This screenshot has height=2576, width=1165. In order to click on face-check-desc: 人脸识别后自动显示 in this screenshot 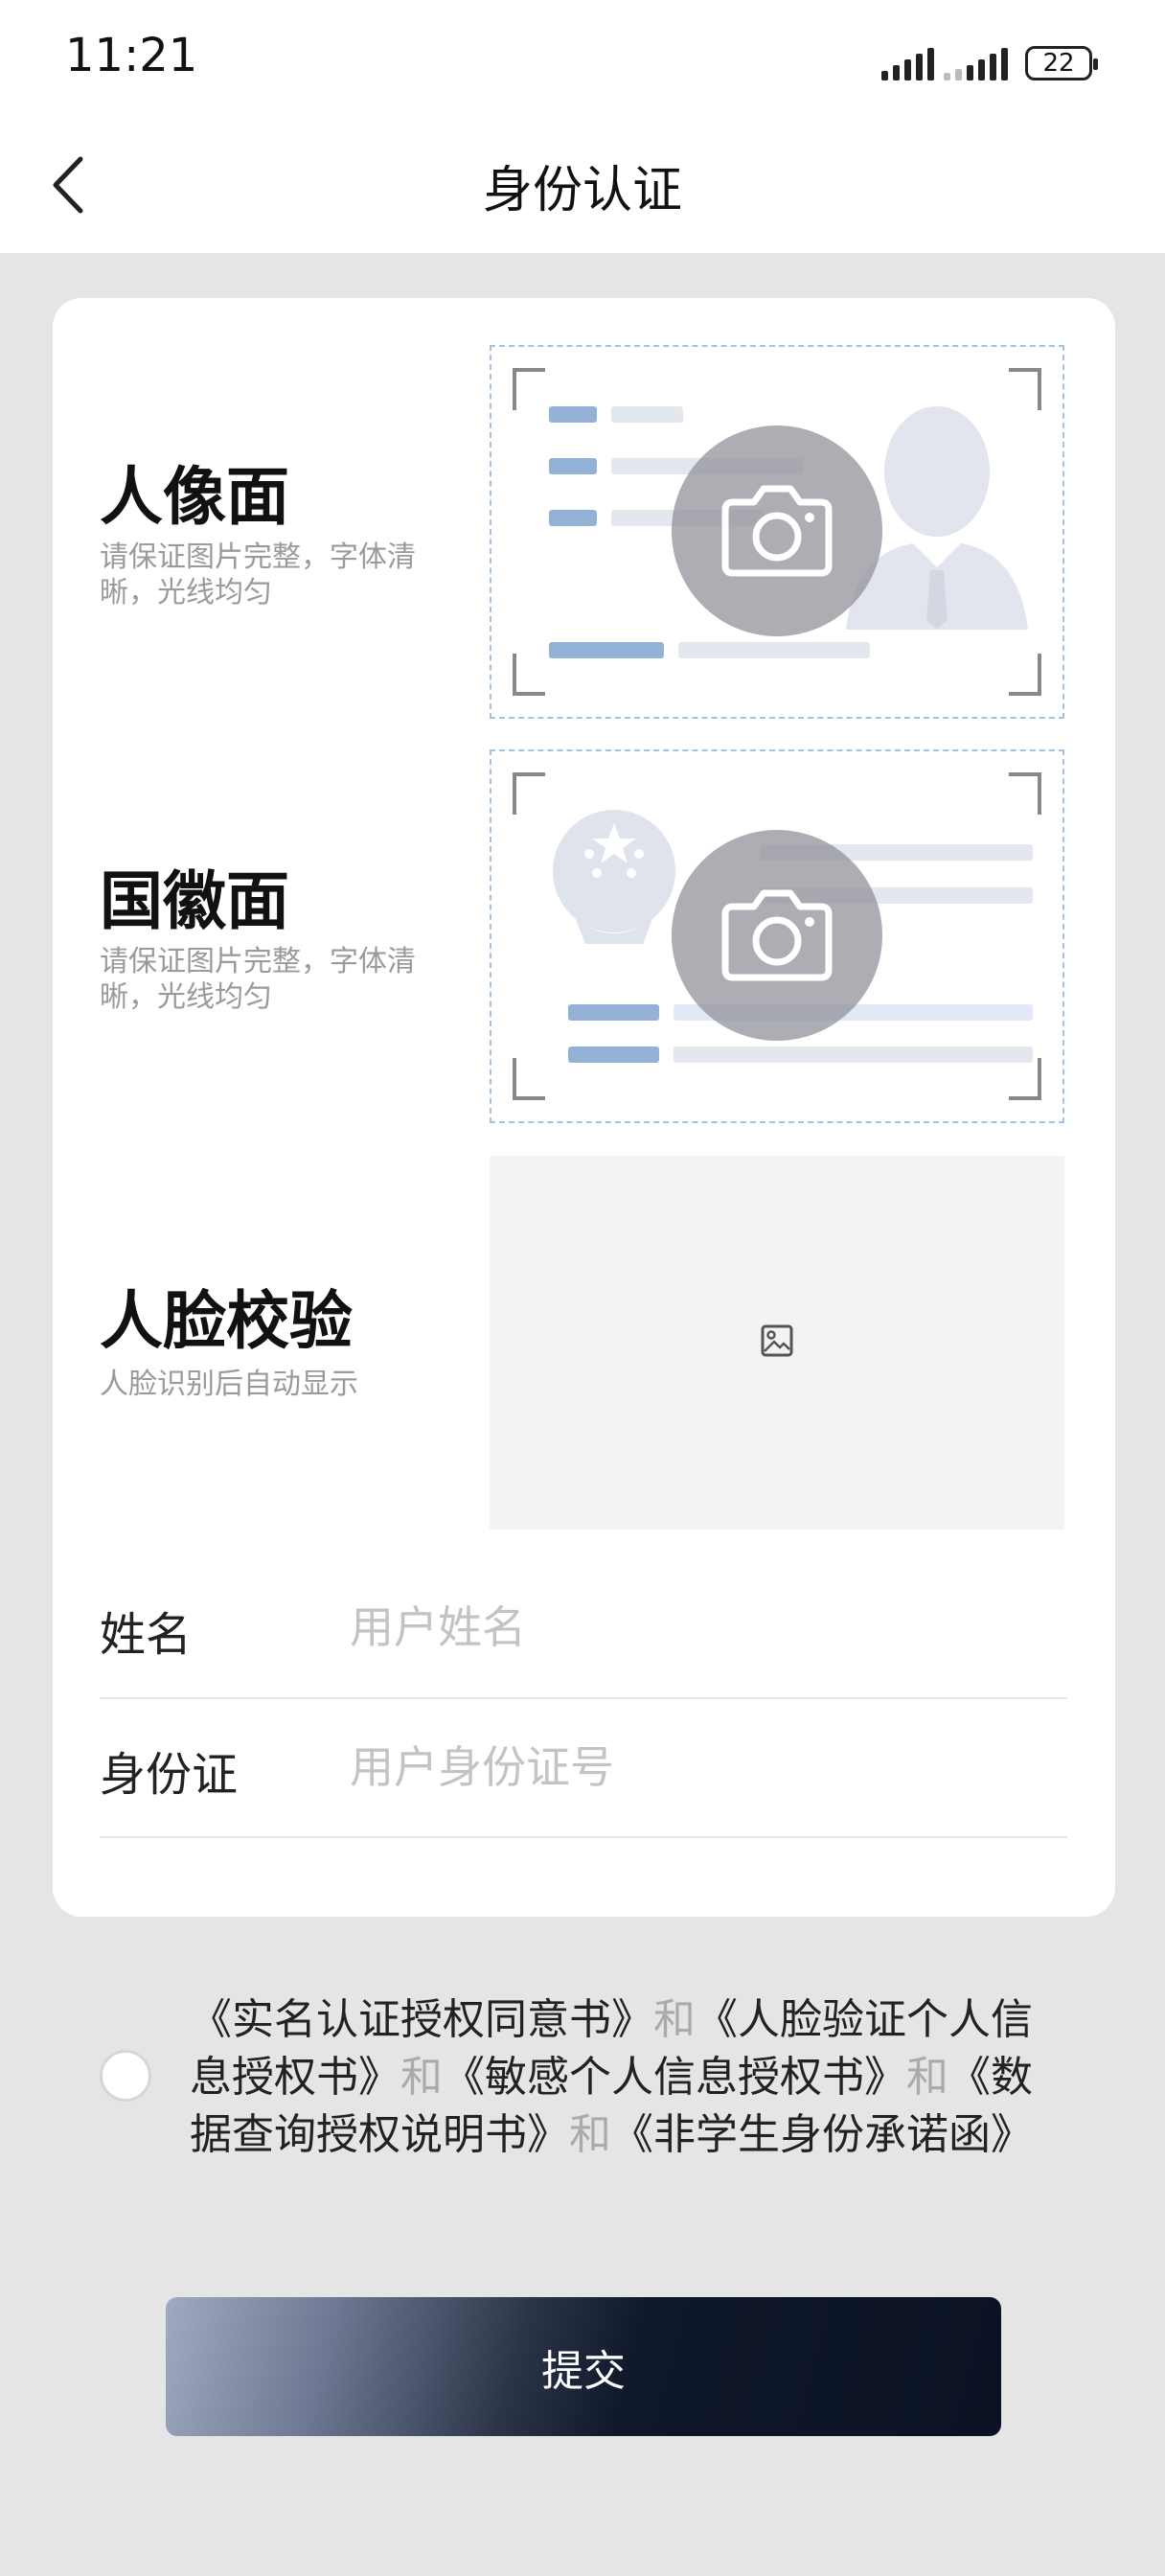, I will do `click(229, 1384)`.